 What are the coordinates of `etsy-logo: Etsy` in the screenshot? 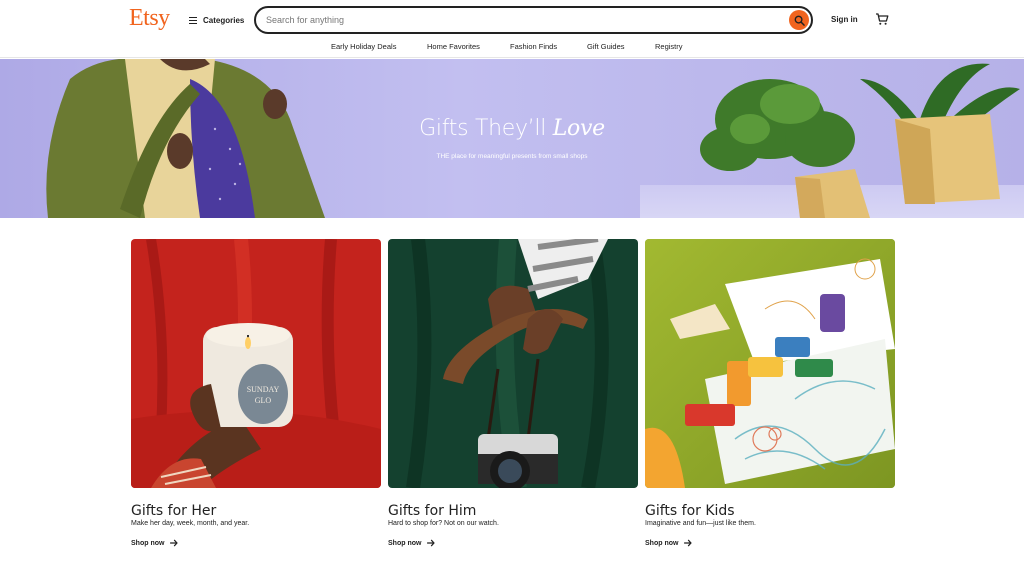 It's located at (149, 18).